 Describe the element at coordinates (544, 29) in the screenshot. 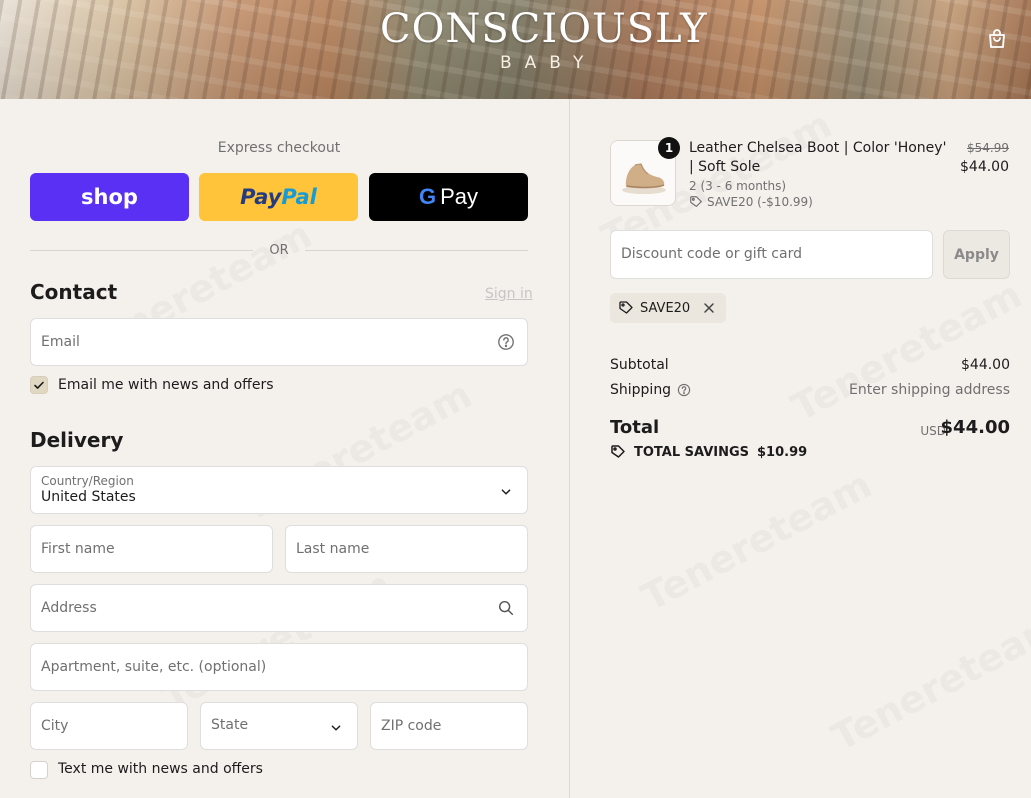

I see `brand-name: CONSCIOUSLY` at that location.